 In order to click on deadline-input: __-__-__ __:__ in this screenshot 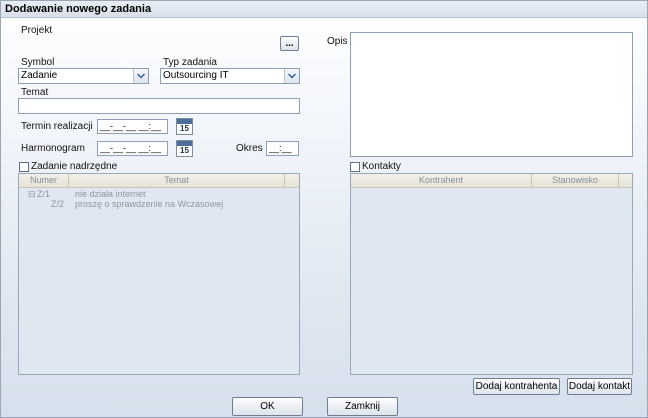, I will do `click(132, 126)`.